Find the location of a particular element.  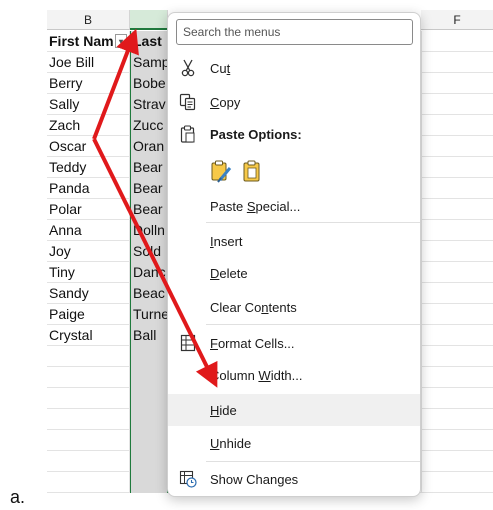

cell-last-name: Dolln is located at coordinates (149, 230).